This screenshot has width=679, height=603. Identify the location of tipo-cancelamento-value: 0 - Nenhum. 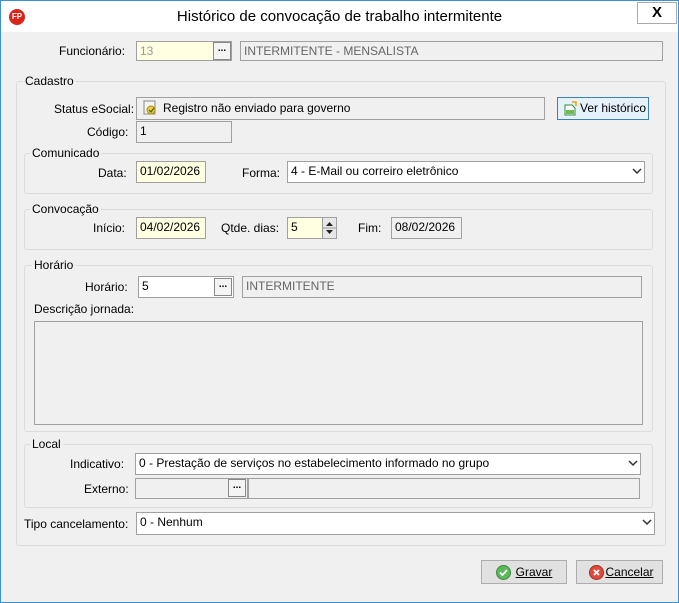
(171, 522).